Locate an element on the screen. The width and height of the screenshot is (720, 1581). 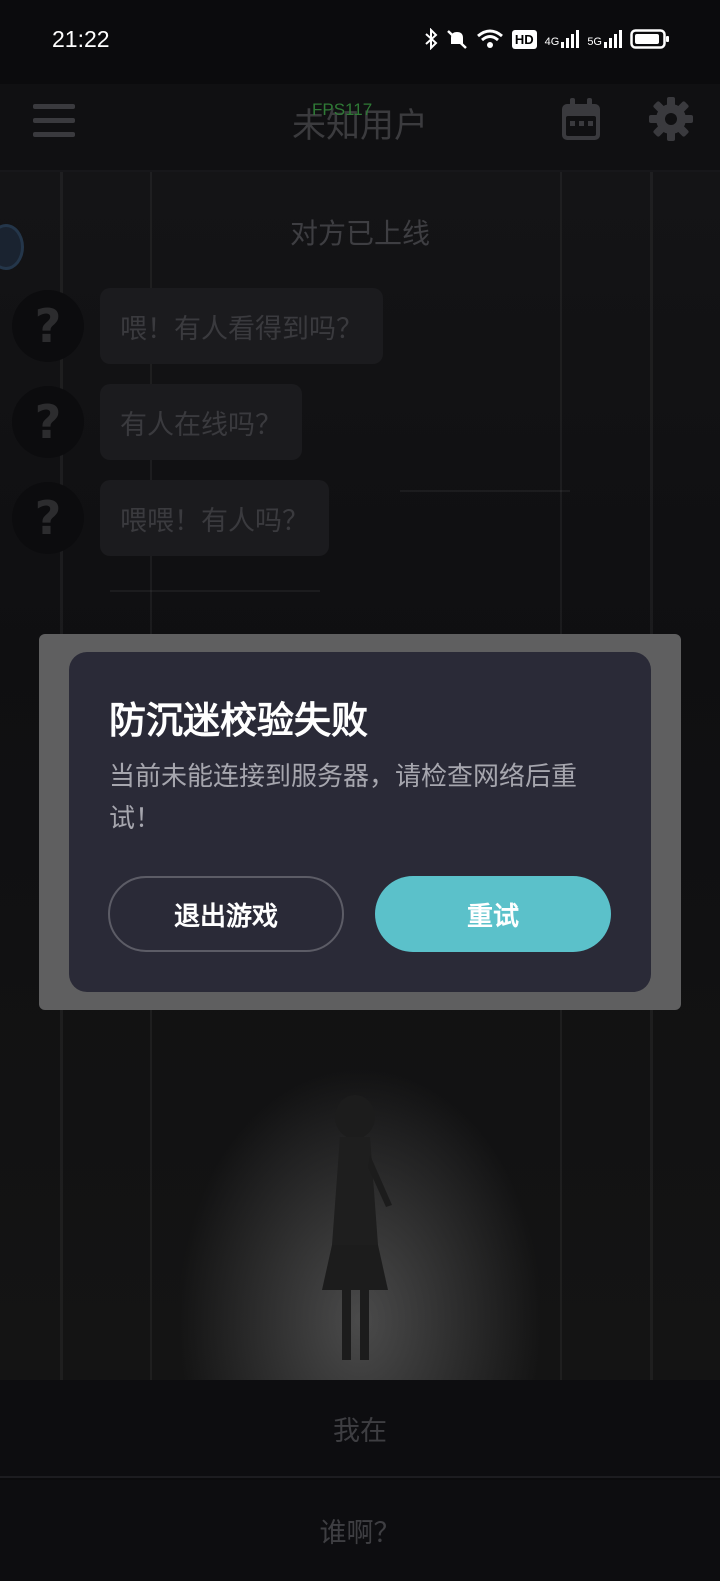
message-bubble: 有人在线吗？ is located at coordinates (201, 422).